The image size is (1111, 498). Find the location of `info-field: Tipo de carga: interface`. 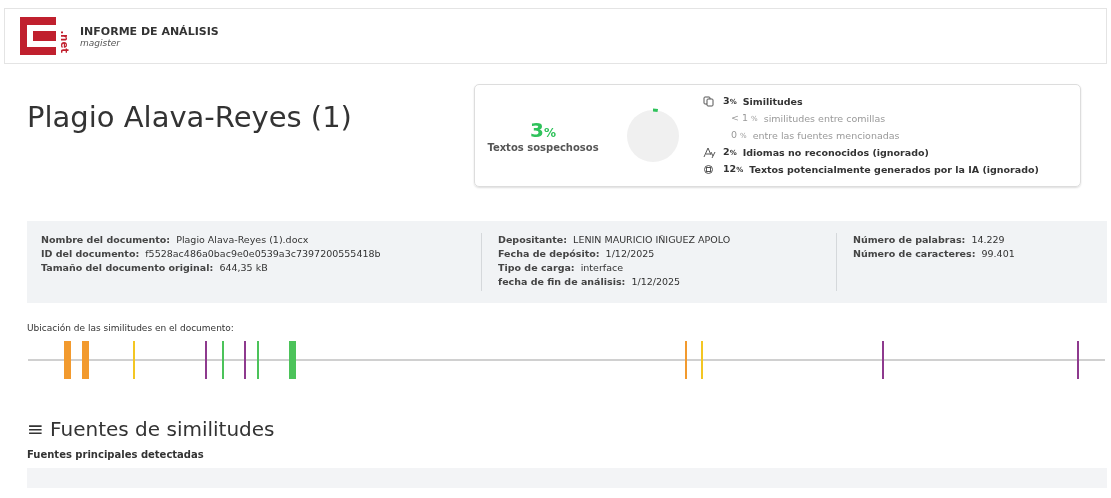

info-field: Tipo de carga: interface is located at coordinates (667, 268).